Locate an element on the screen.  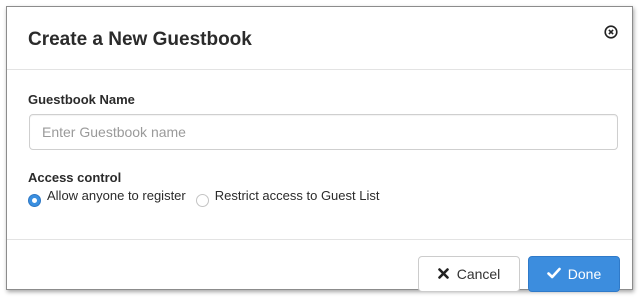
guestbook-name-input is located at coordinates (323, 132).